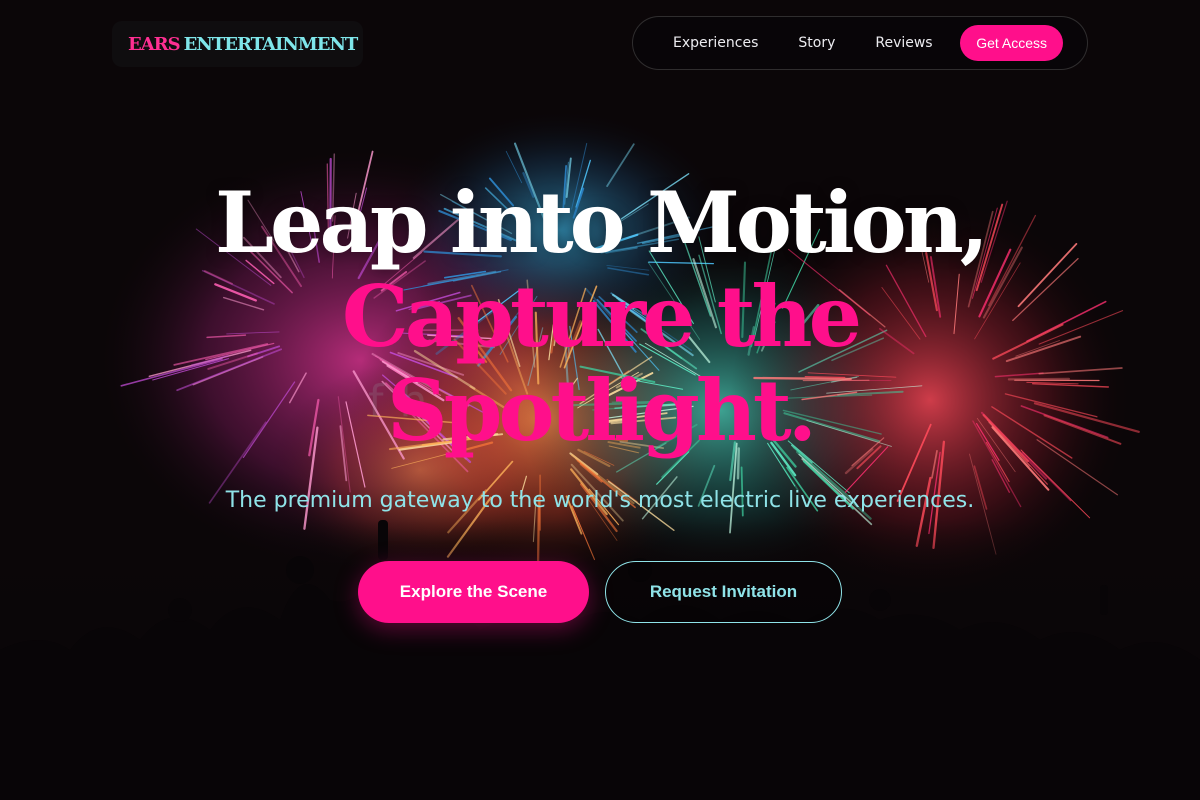 The height and width of the screenshot is (800, 1200). Describe the element at coordinates (1011, 43) in the screenshot. I see `get-access-button: Get Access` at that location.